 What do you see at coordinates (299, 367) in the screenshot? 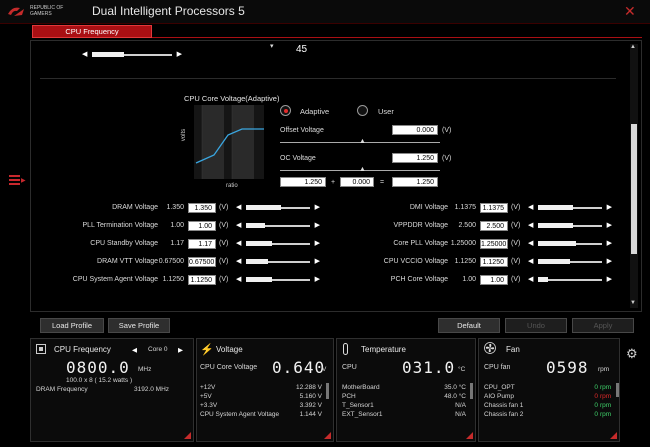
I see `cpu-core-voltage-value: 0.640` at bounding box center [299, 367].